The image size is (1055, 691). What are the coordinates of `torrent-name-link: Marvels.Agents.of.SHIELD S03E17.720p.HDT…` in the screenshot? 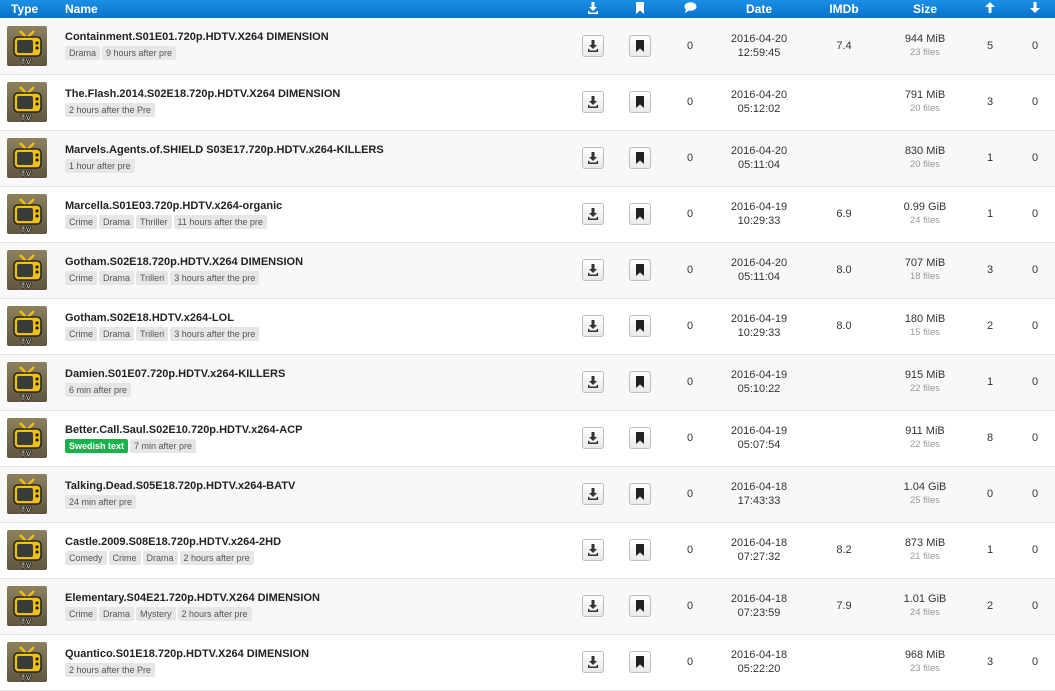 It's located at (311, 150).